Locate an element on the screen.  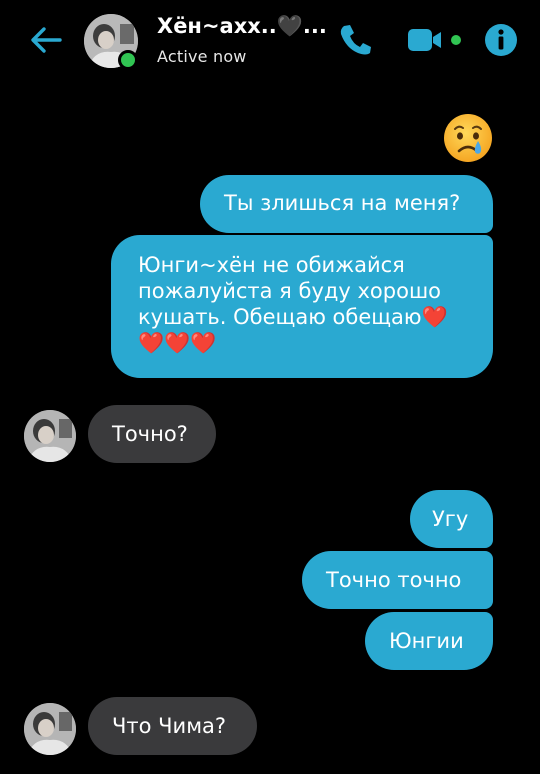
chat-header: Хён~ахх..🖤... Active now is located at coordinates (270, 40).